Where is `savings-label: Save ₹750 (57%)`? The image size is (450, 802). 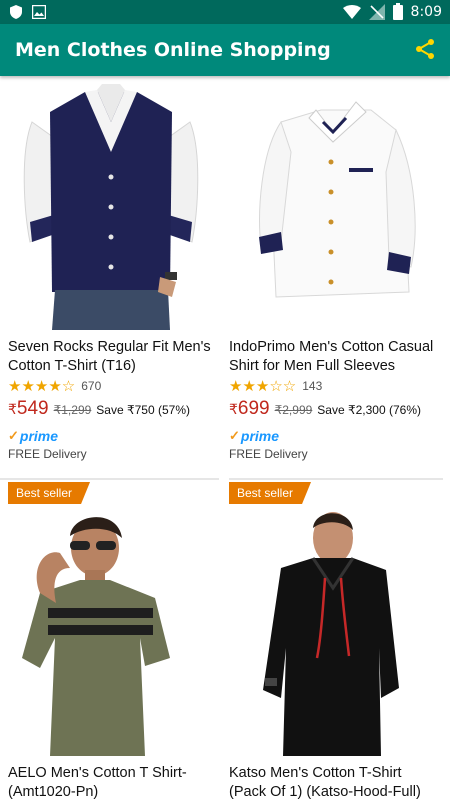
savings-label: Save ₹750 (57%) is located at coordinates (143, 410).